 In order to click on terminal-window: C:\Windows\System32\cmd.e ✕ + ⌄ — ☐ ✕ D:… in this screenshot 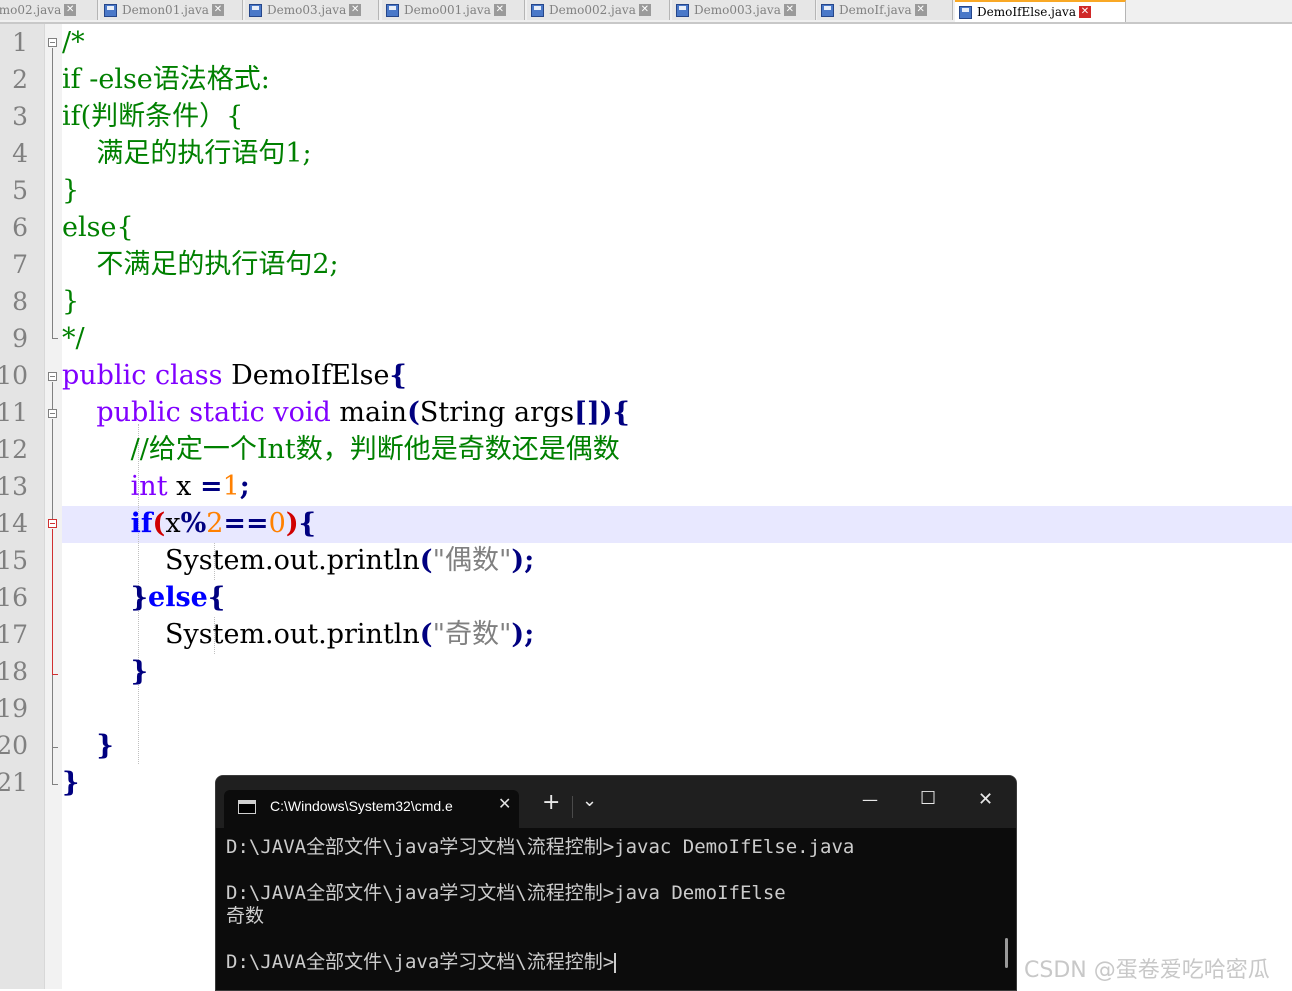, I will do `click(616, 883)`.